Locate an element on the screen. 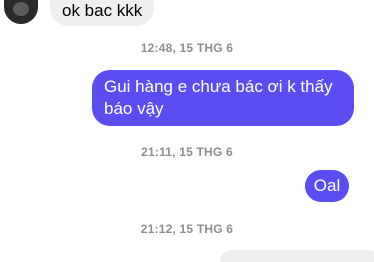  message-timestamp: 12:48, 15 THG 6 is located at coordinates (187, 48).